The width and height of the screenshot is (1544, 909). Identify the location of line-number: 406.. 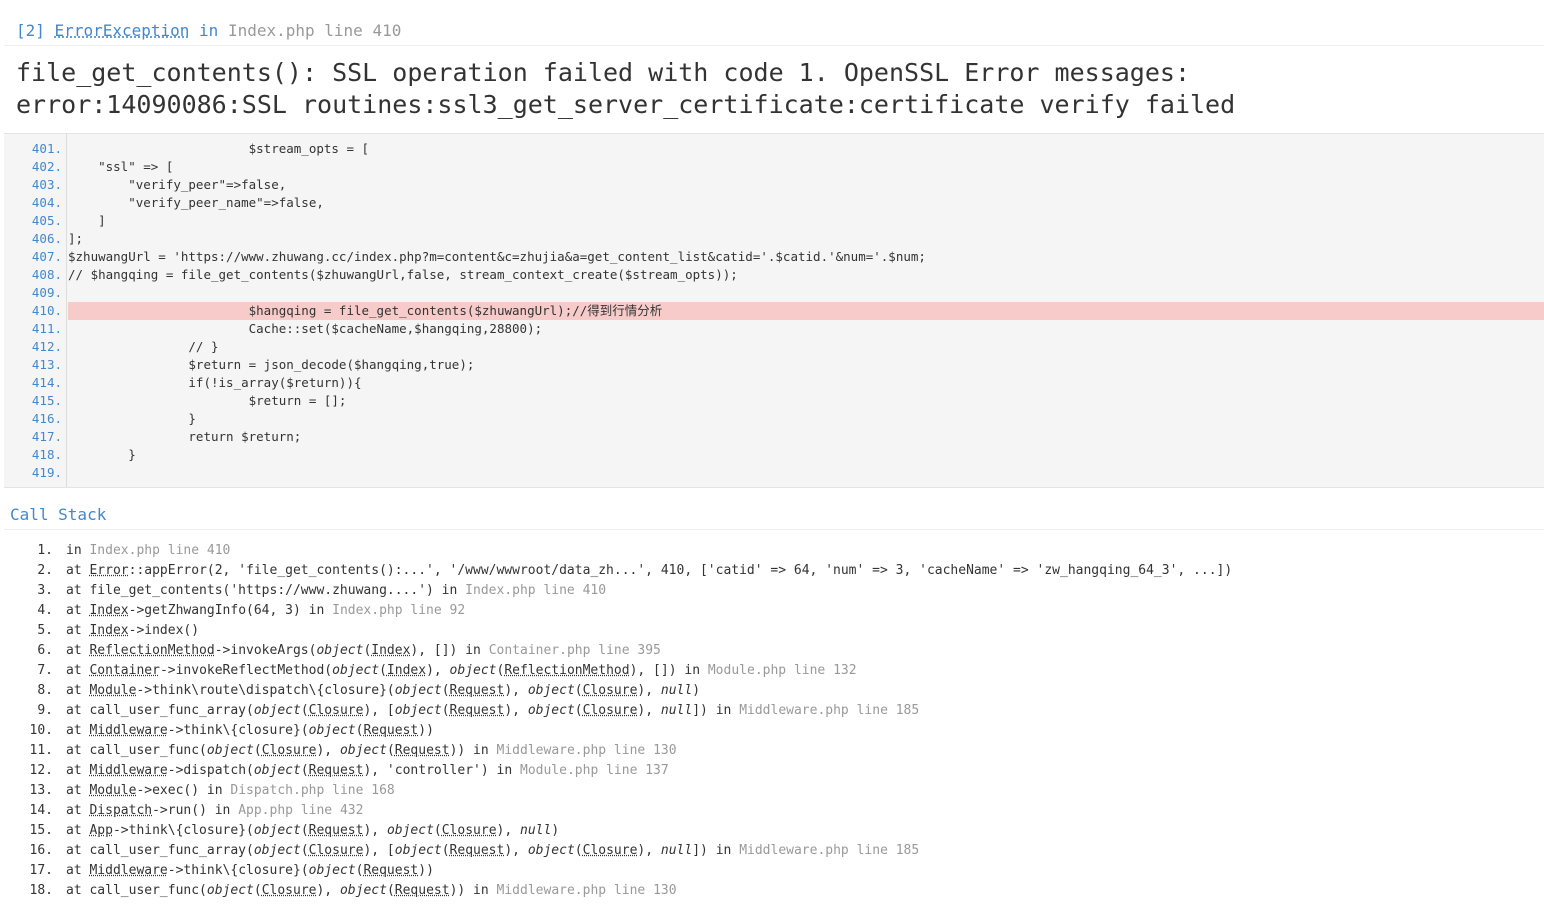
(46, 238).